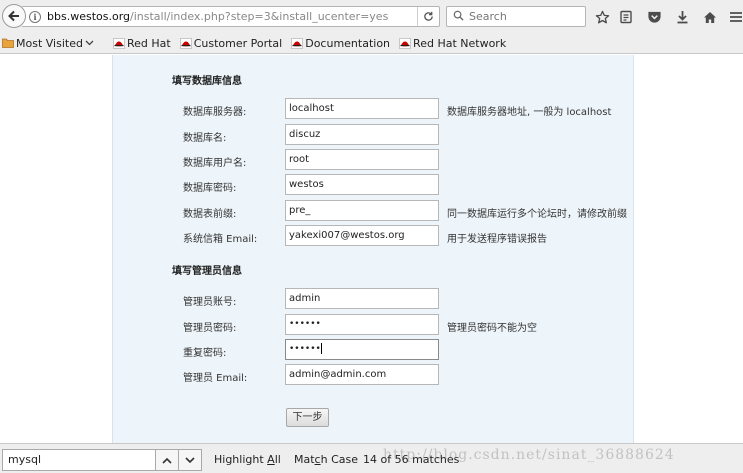  I want to click on highlight-all-label-rest: ll, so click(277, 459).